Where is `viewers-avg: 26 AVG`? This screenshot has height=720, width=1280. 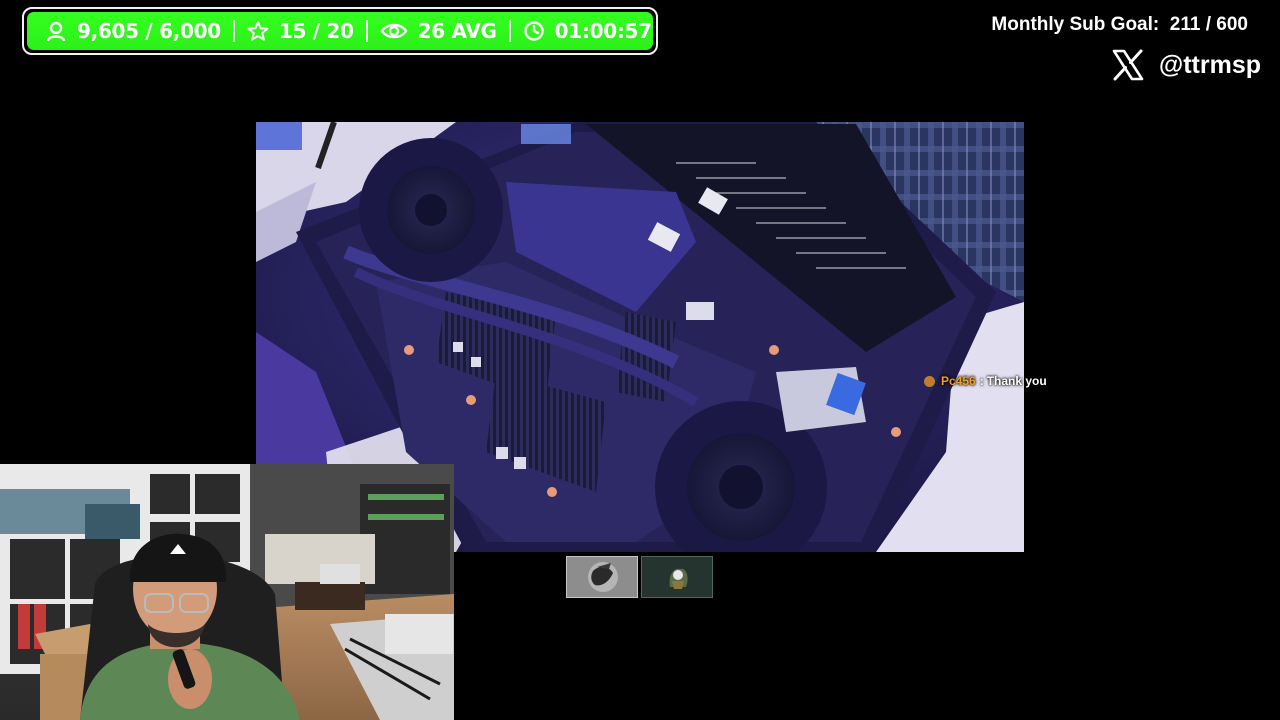 viewers-avg: 26 AVG is located at coordinates (457, 31).